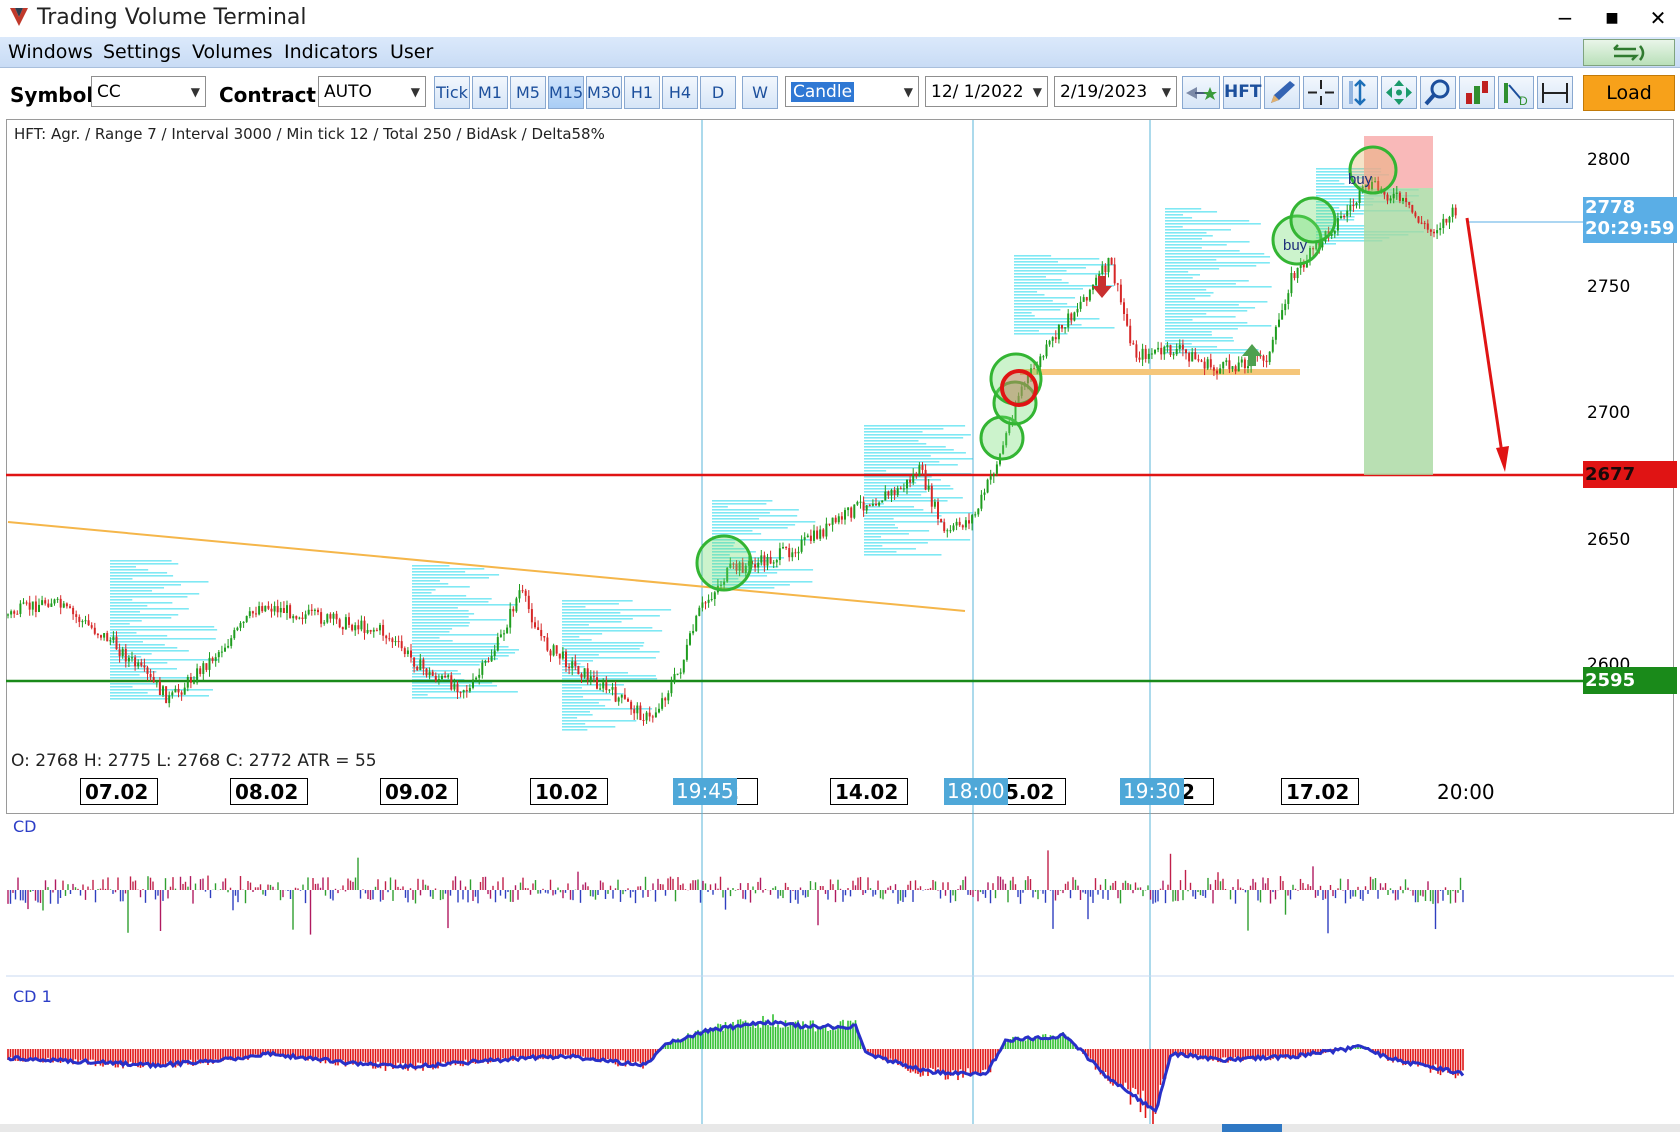 The width and height of the screenshot is (1680, 1132). I want to click on contract-value: AUTO, so click(348, 92).